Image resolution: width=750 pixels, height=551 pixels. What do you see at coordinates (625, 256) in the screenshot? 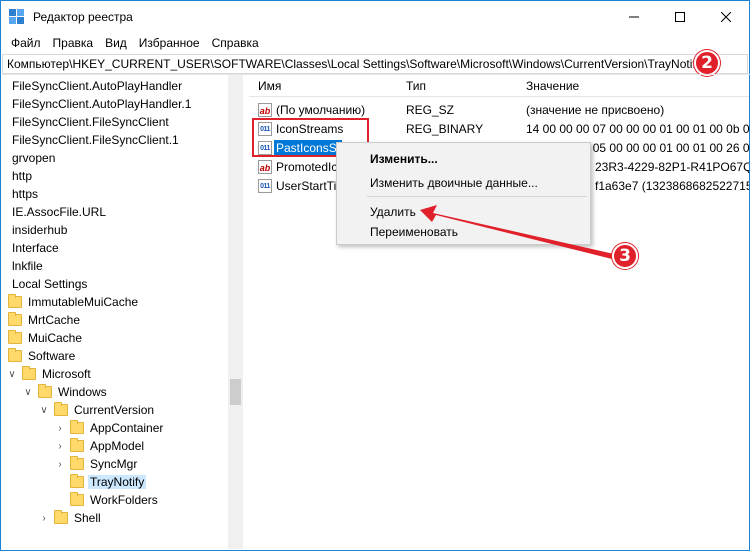
I see `step-badge-3: 3` at bounding box center [625, 256].